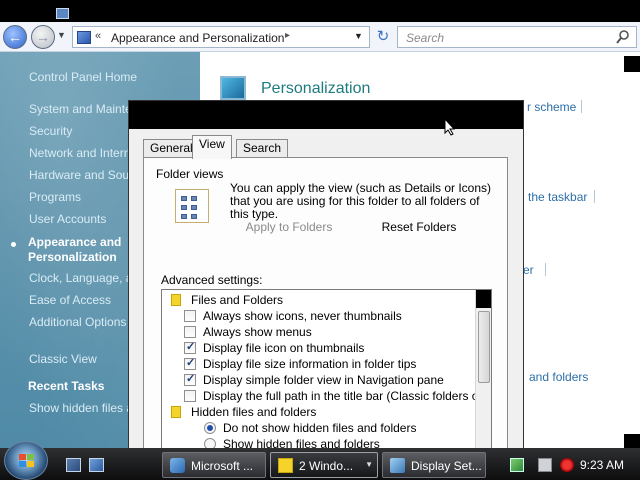 Image resolution: width=640 pixels, height=480 pixels. Describe the element at coordinates (197, 38) in the screenshot. I see `breadcrumb-appearance-personalization: Appearance and Personalization` at that location.